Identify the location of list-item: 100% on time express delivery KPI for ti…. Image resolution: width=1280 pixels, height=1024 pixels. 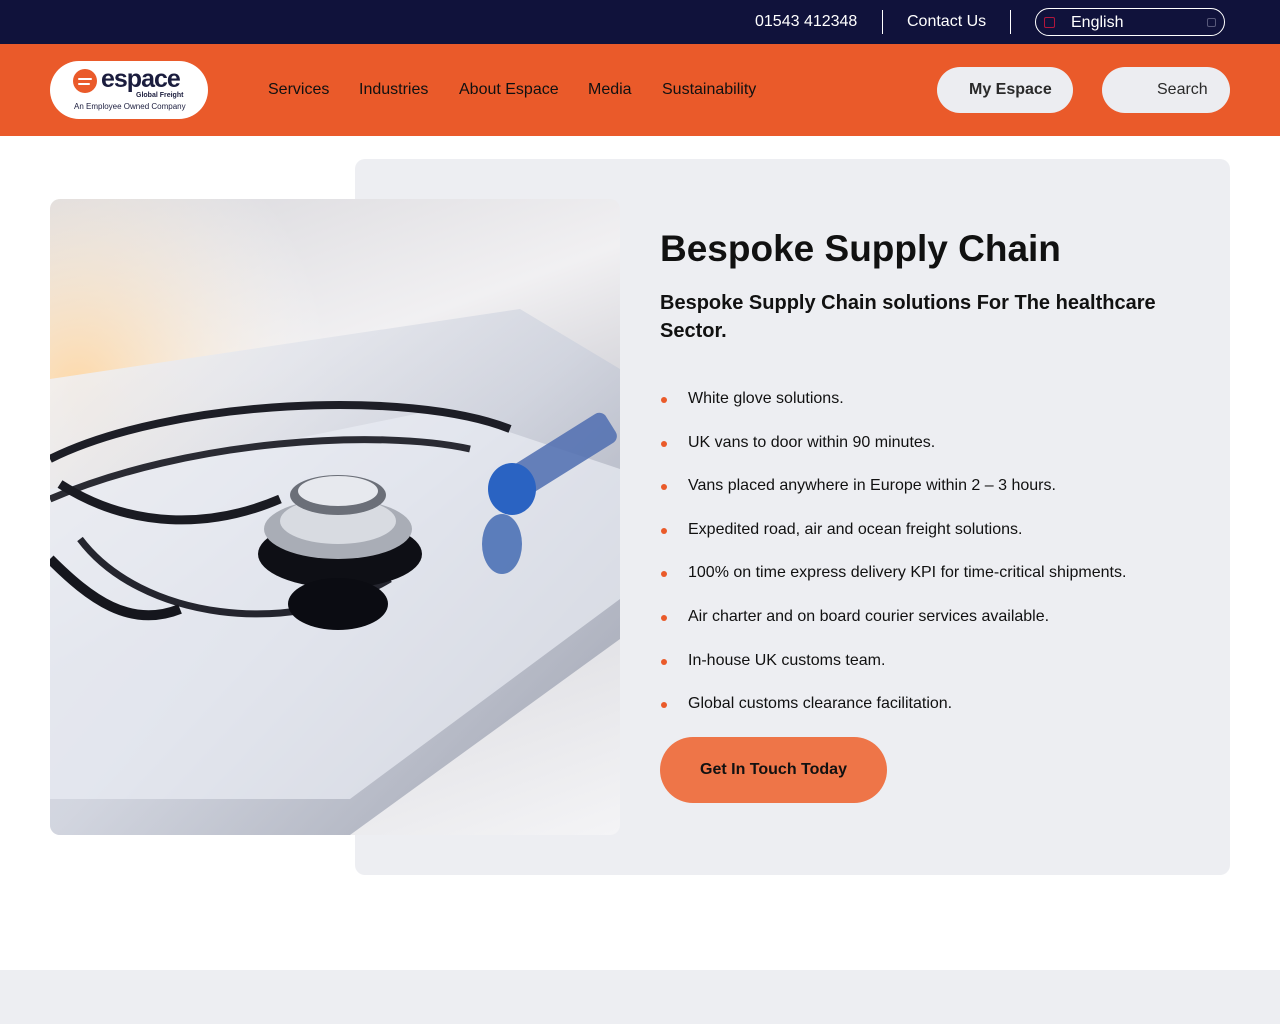
(893, 573).